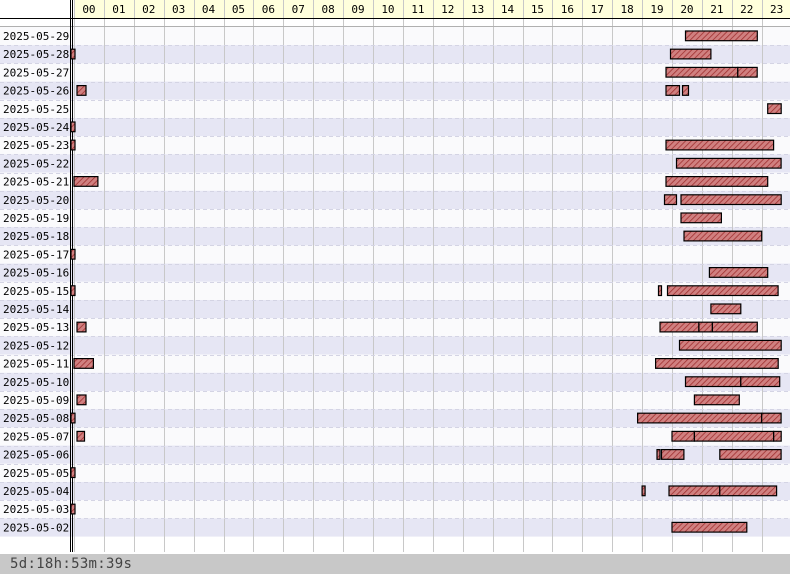 The width and height of the screenshot is (790, 574). I want to click on hour-label-15: 15, so click(537, 9).